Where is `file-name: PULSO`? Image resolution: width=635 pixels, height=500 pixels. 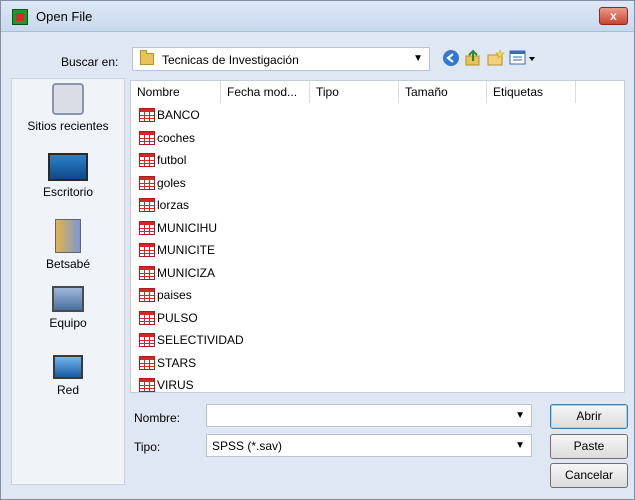 file-name: PULSO is located at coordinates (177, 318).